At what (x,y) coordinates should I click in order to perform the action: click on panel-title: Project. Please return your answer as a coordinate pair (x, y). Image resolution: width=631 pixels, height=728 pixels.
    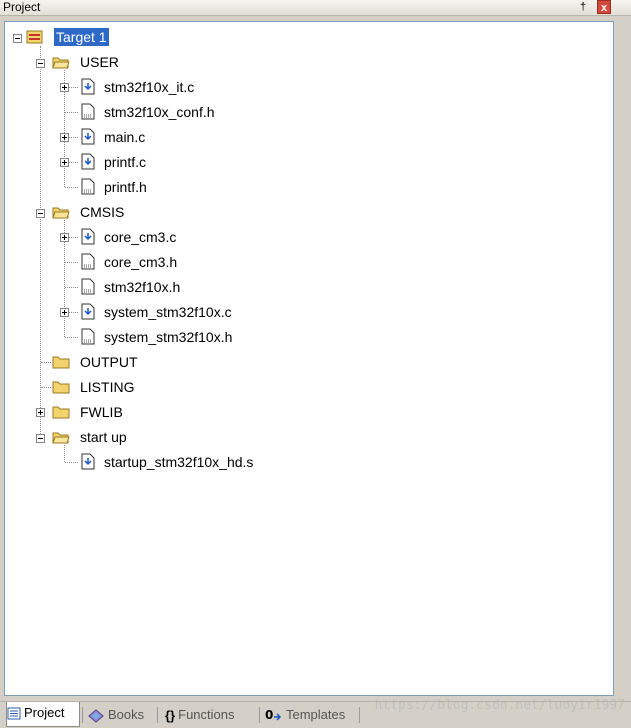
    Looking at the image, I should click on (22, 7).